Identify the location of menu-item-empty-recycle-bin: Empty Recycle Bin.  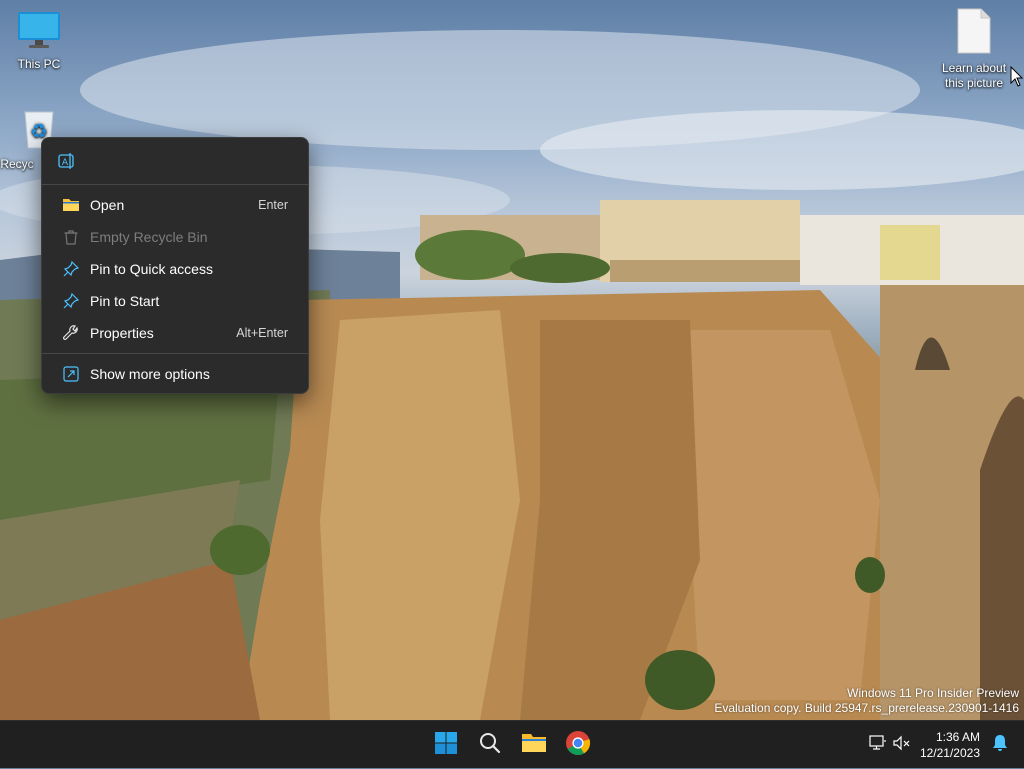
(175, 237).